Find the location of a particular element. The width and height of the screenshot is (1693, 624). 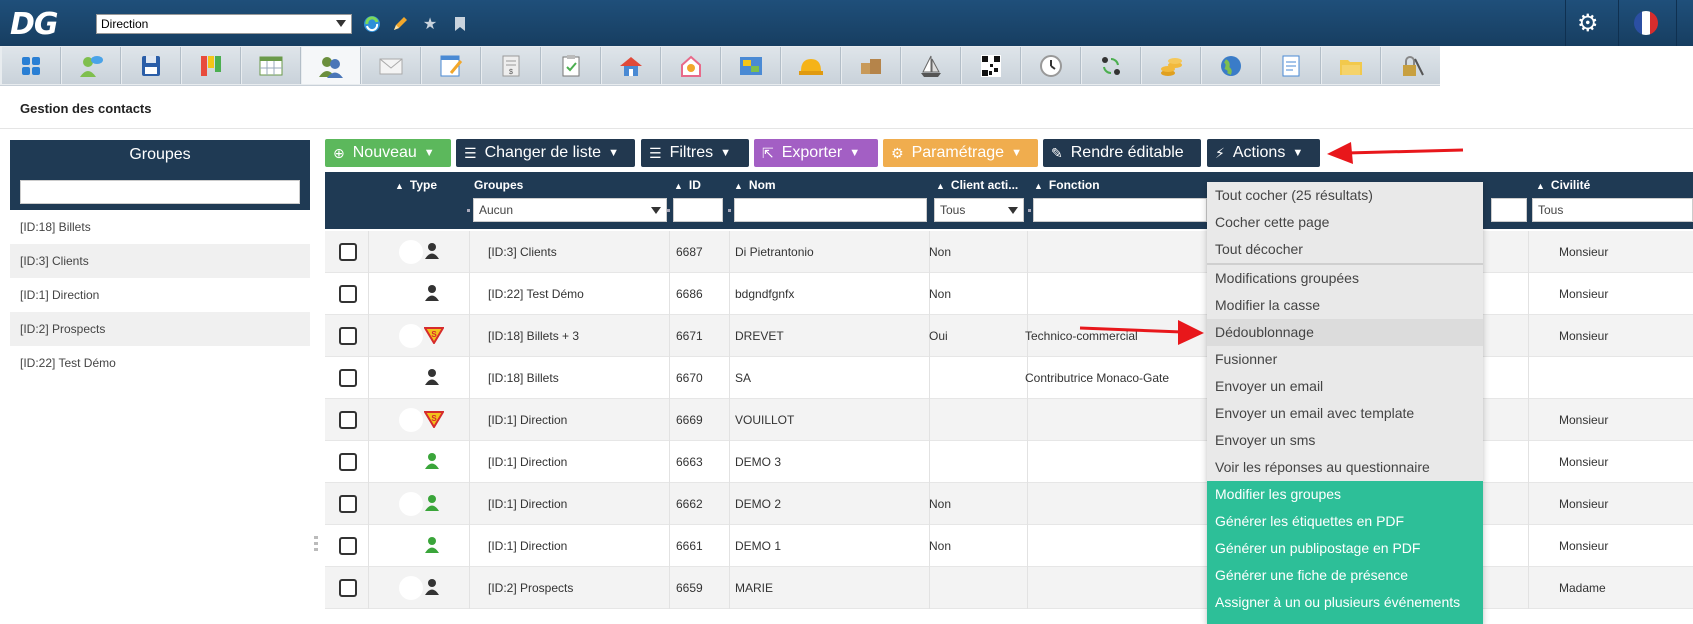

person-add-icon is located at coordinates (432, 464).